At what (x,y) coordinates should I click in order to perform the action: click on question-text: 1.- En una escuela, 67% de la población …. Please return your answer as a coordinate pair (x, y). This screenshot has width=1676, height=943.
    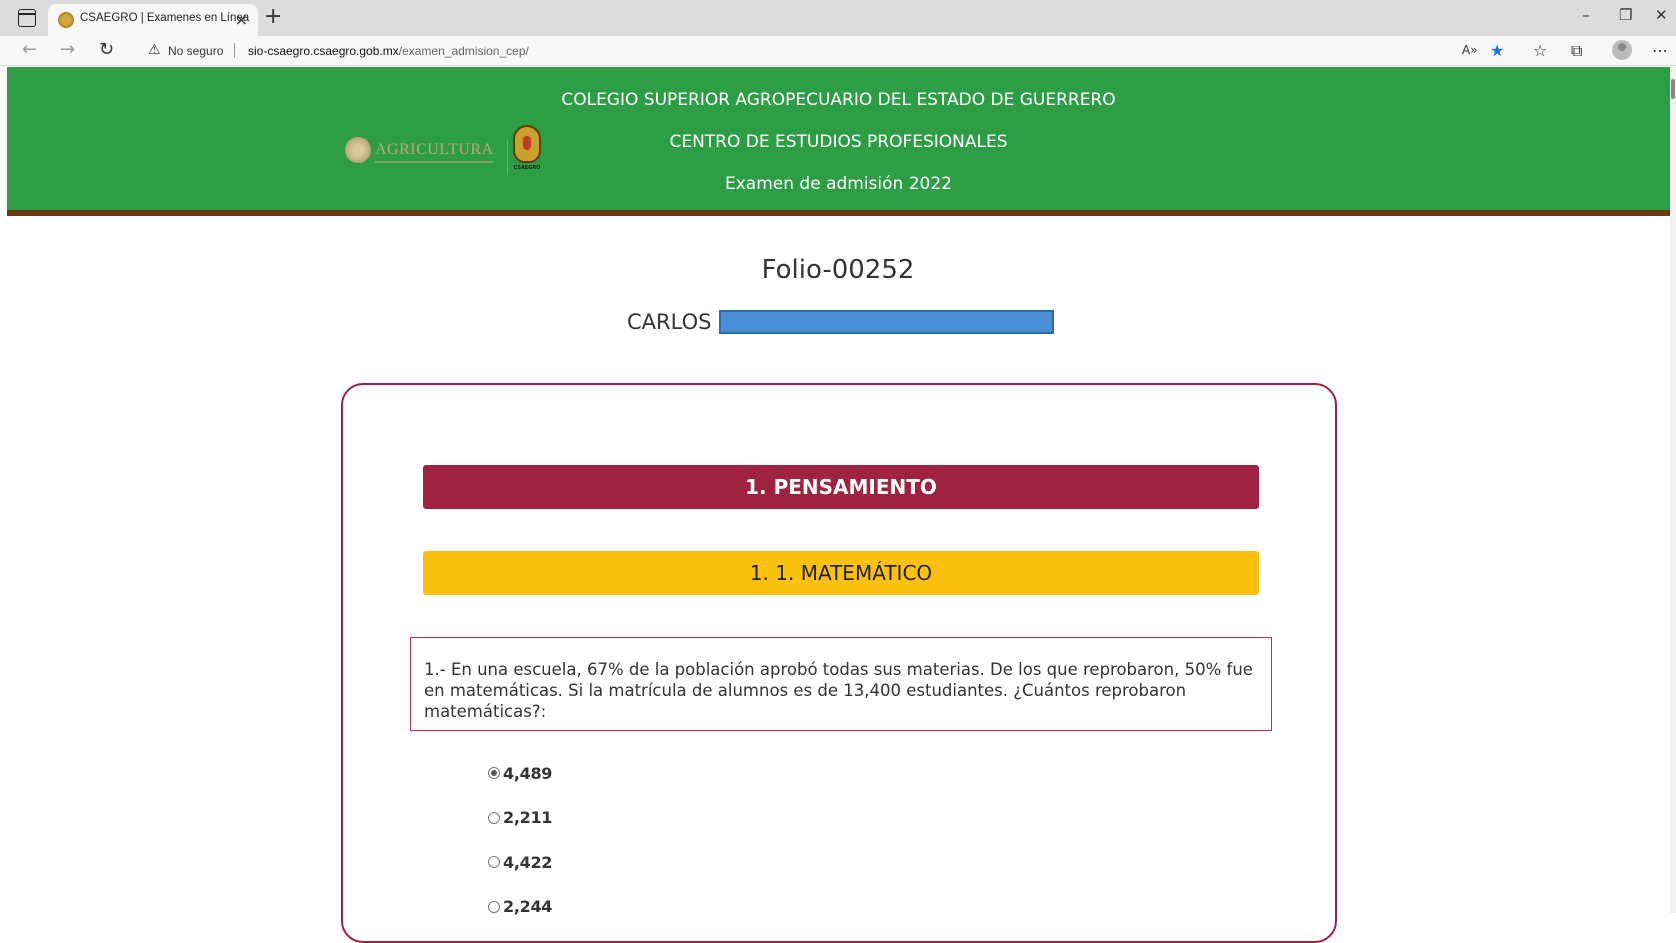
    Looking at the image, I should click on (841, 684).